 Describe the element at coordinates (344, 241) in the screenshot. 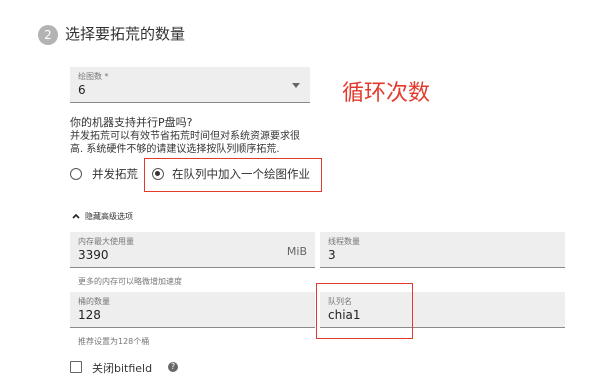

I see `threads-label: 线程数量` at that location.